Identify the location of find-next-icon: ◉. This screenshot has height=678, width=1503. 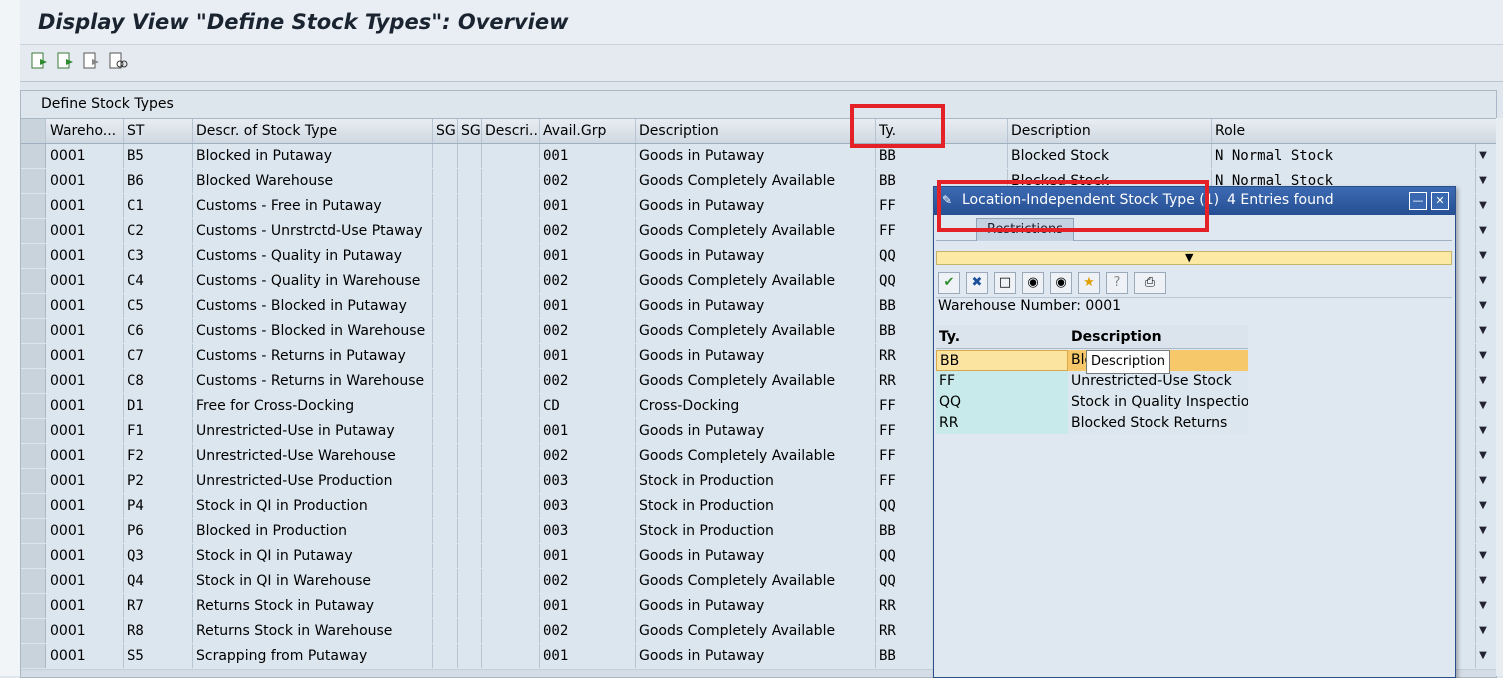
(1061, 283).